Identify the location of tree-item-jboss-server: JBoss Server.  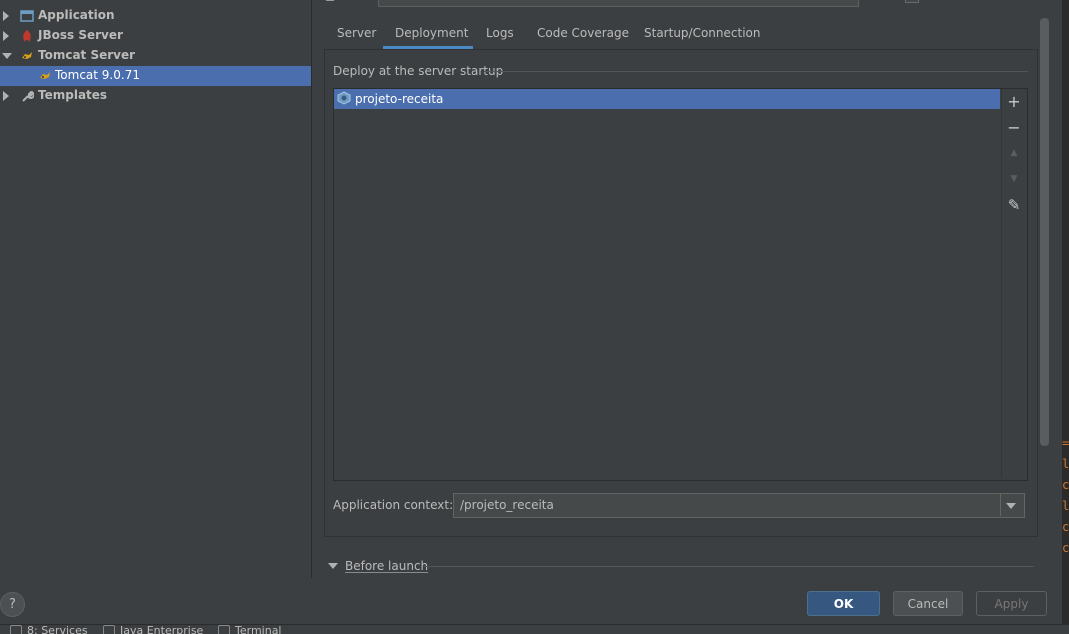
(155, 36).